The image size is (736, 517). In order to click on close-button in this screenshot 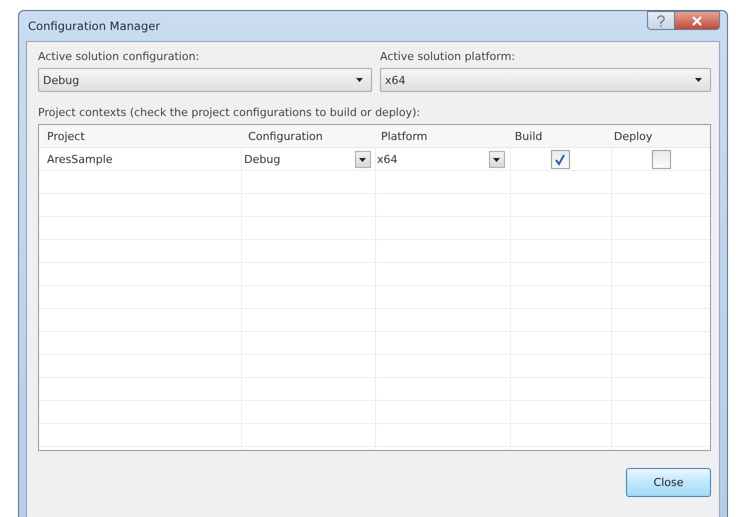, I will do `click(697, 20)`.